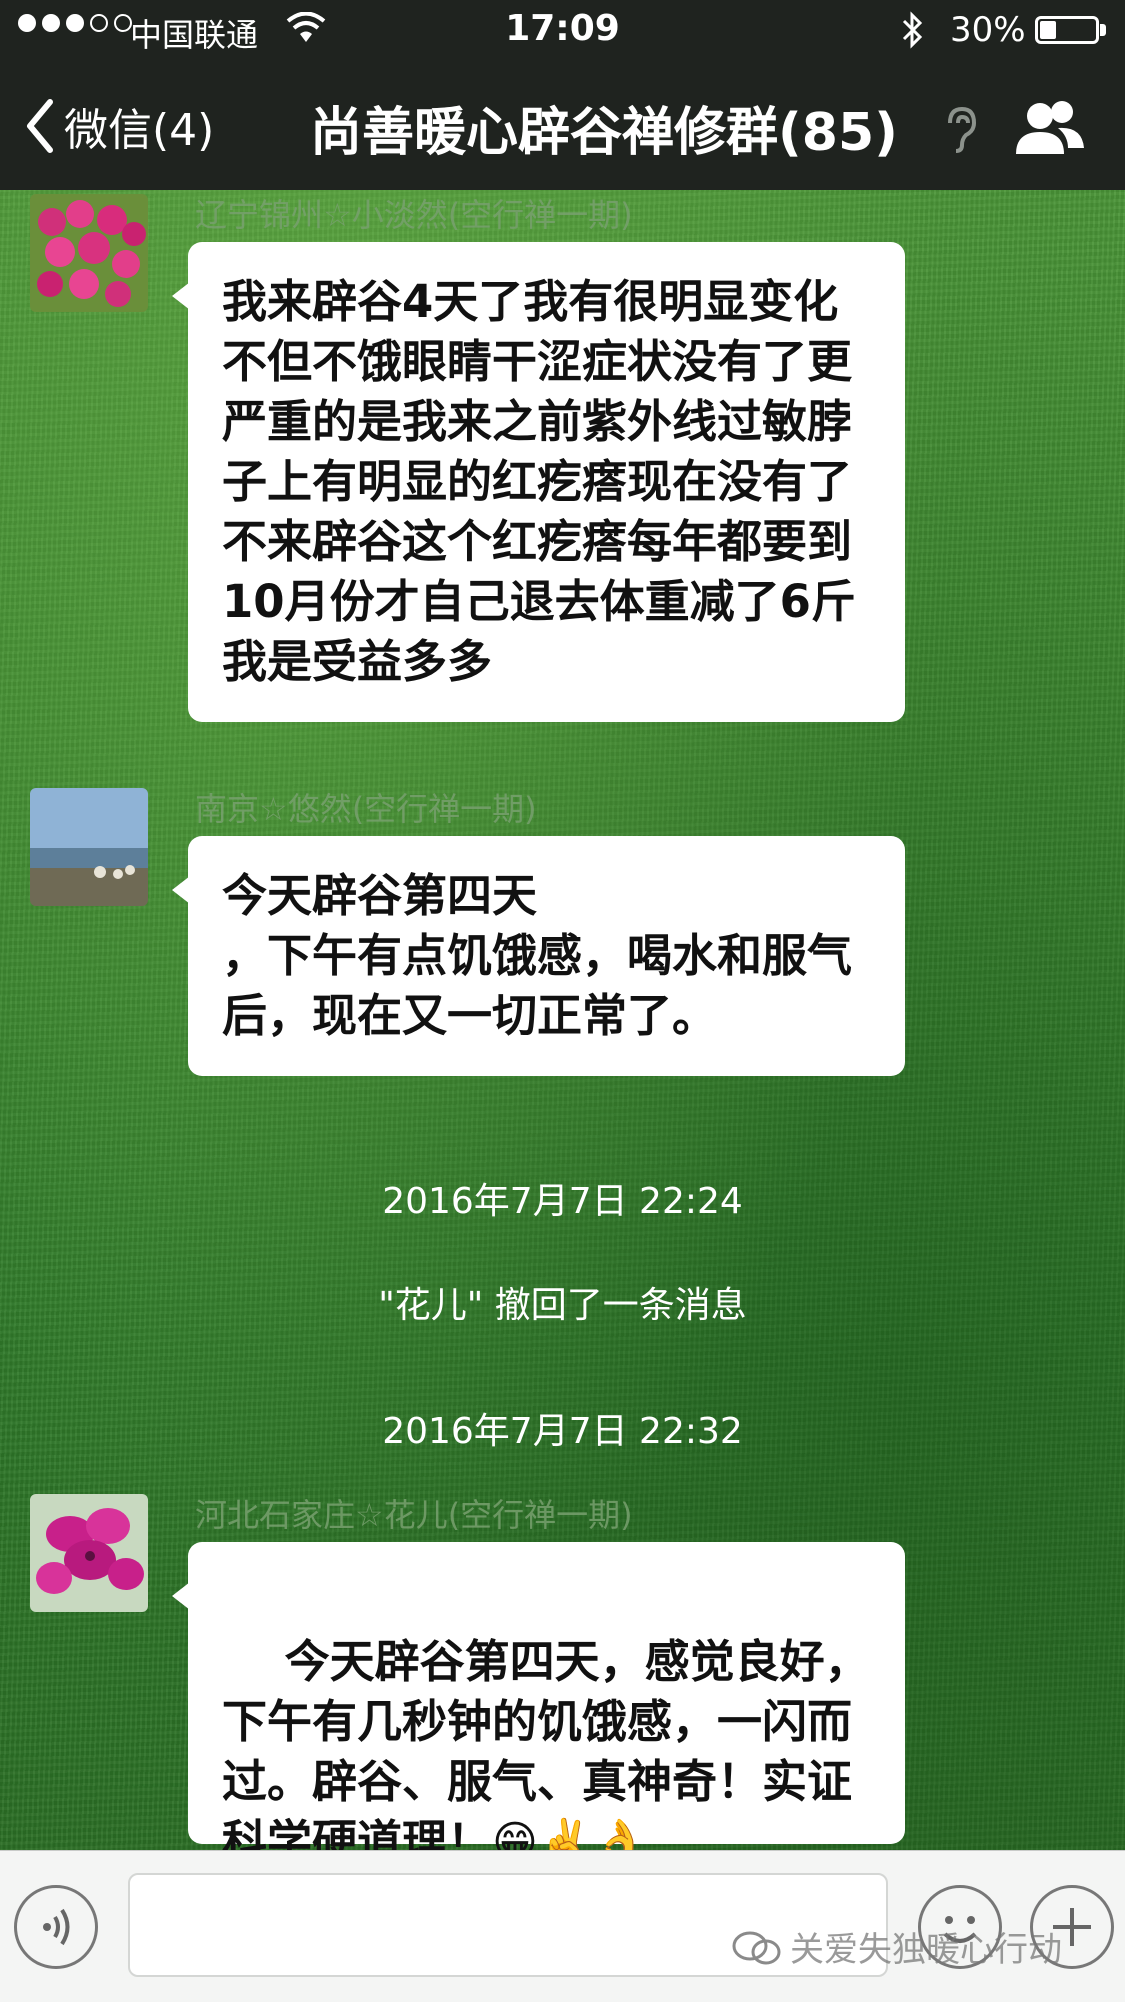  I want to click on sender-name: 南京☆悠然(空行禅一期), so click(366, 809).